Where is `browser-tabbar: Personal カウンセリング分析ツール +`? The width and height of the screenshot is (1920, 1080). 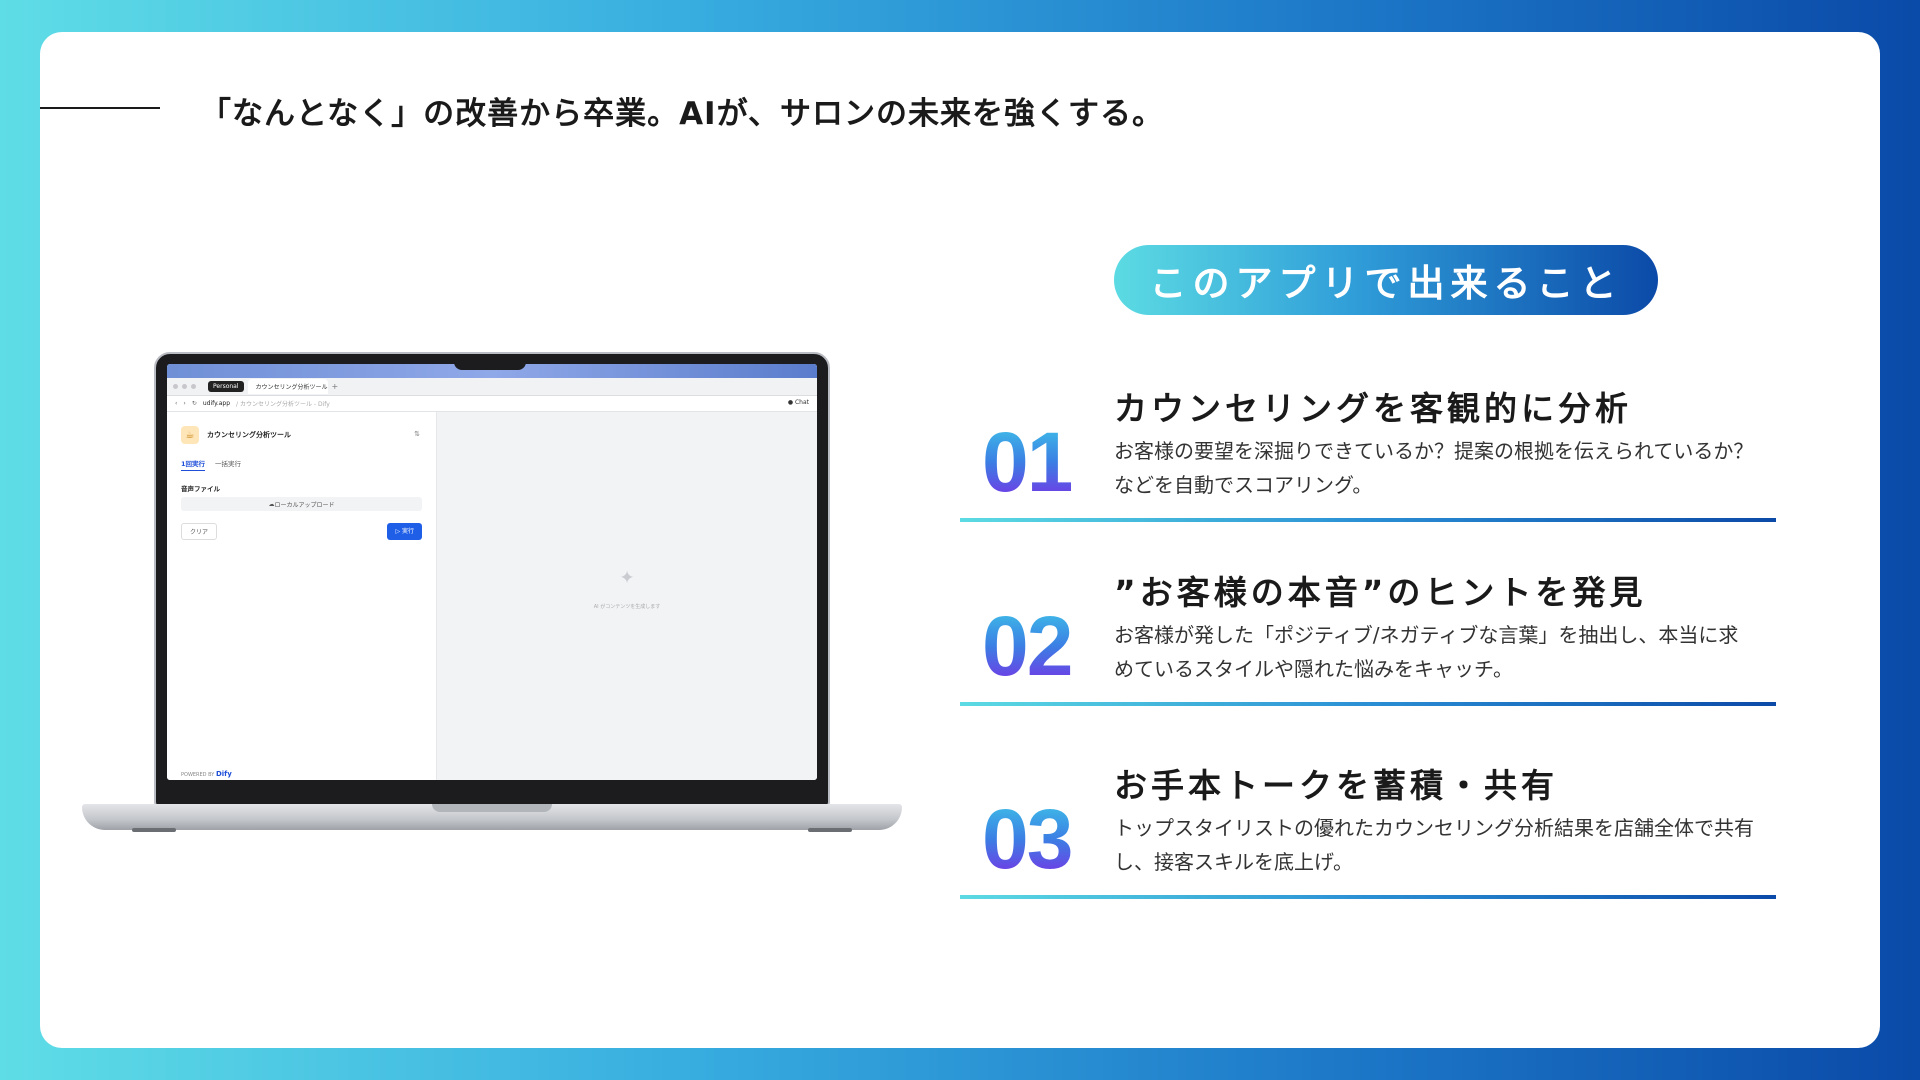 browser-tabbar: Personal カウンセリング分析ツール + is located at coordinates (492, 387).